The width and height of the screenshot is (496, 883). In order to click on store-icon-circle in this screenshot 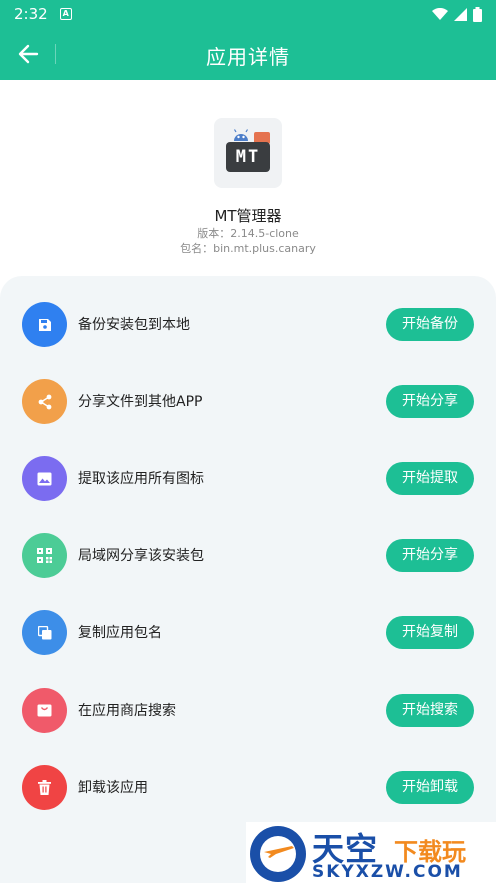, I will do `click(44, 710)`.